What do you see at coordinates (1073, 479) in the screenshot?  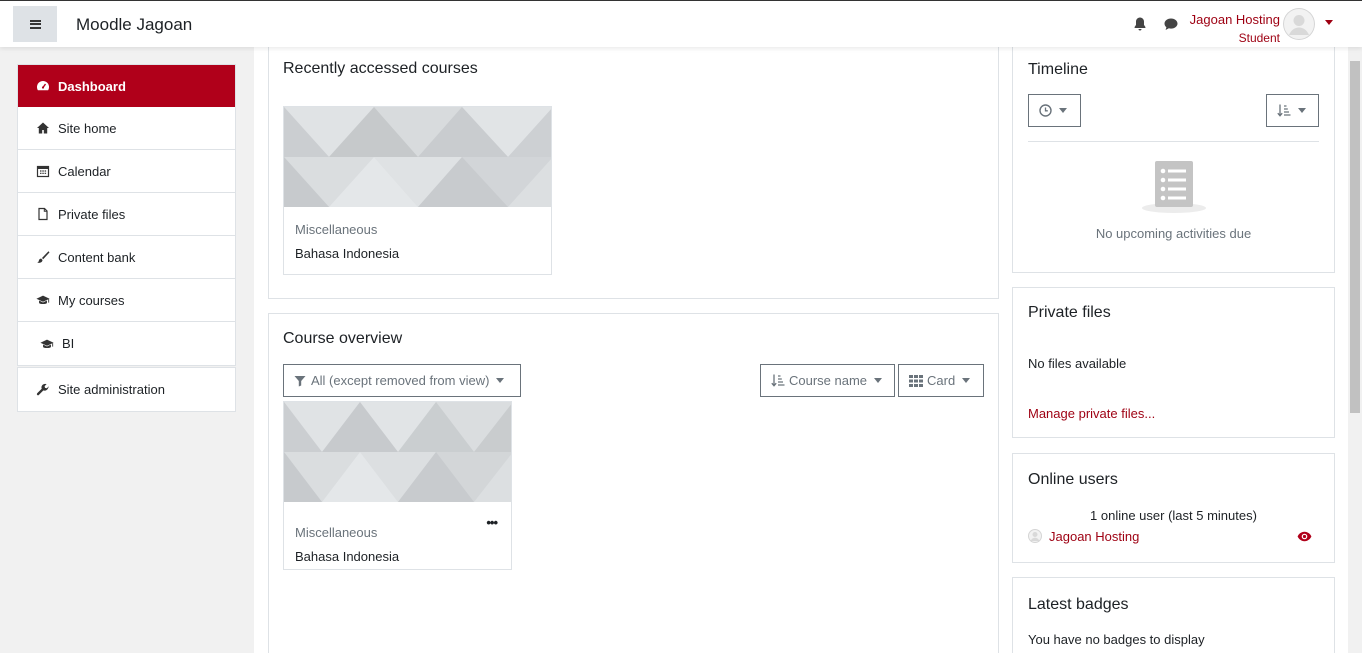 I see `online-users-title: Online users` at bounding box center [1073, 479].